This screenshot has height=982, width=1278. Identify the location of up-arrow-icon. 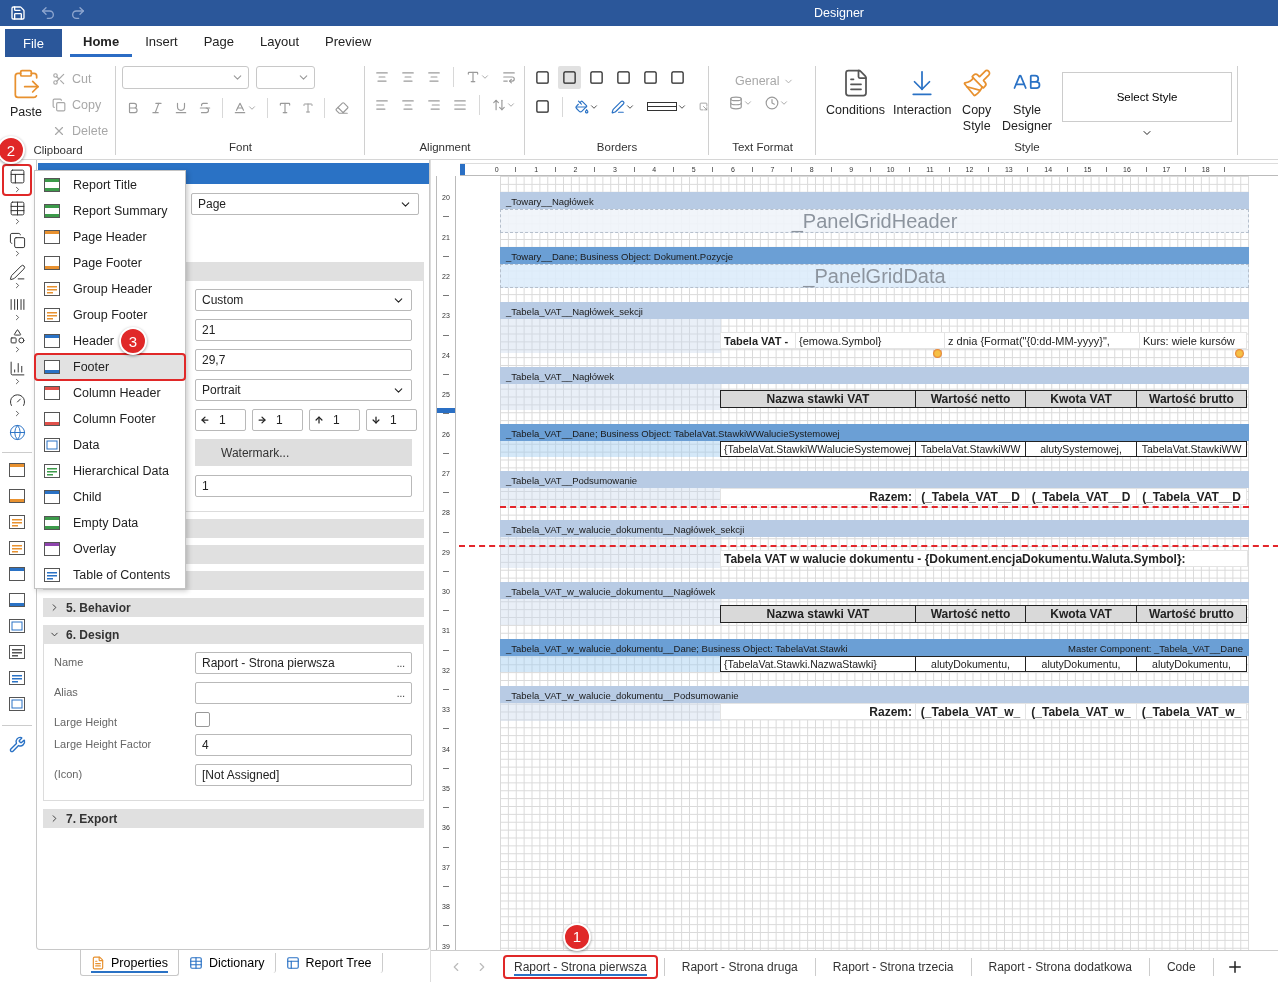
(319, 420).